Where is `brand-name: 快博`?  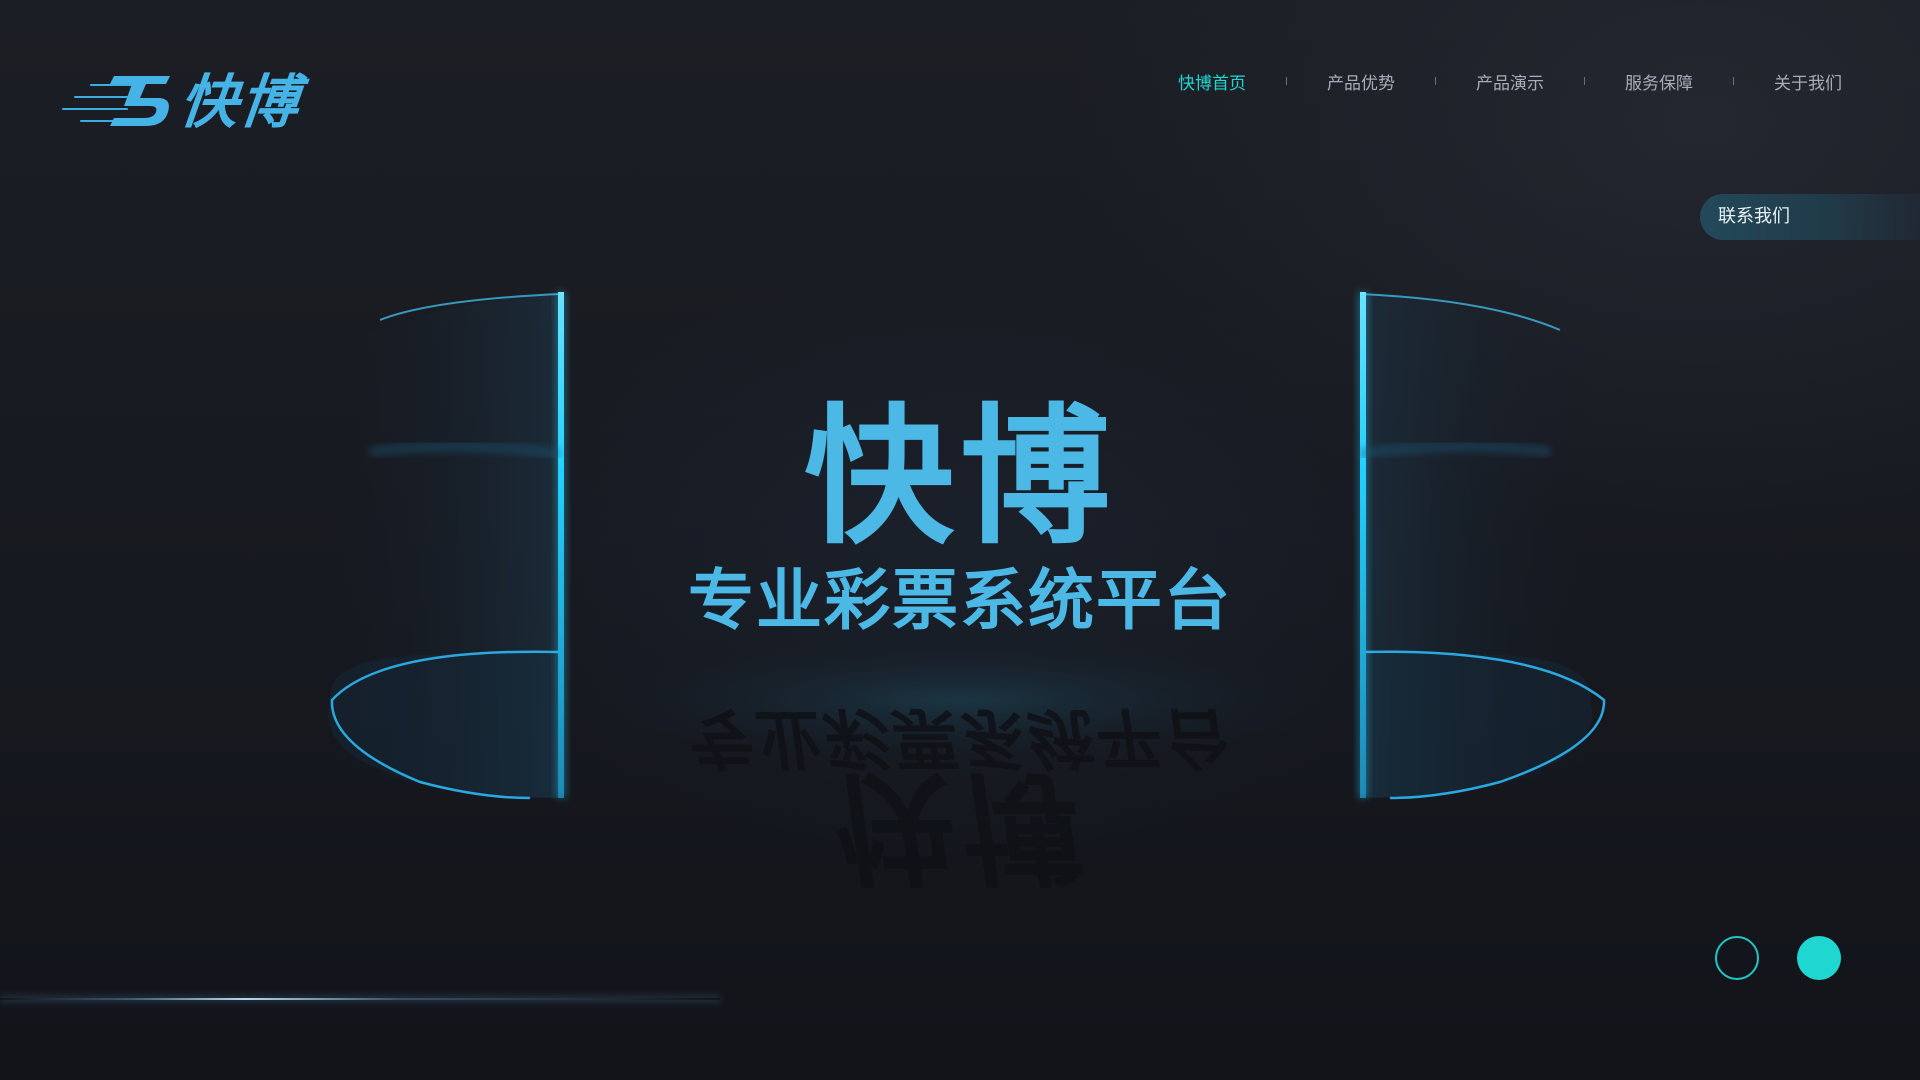
brand-name: 快博 is located at coordinates (240, 102).